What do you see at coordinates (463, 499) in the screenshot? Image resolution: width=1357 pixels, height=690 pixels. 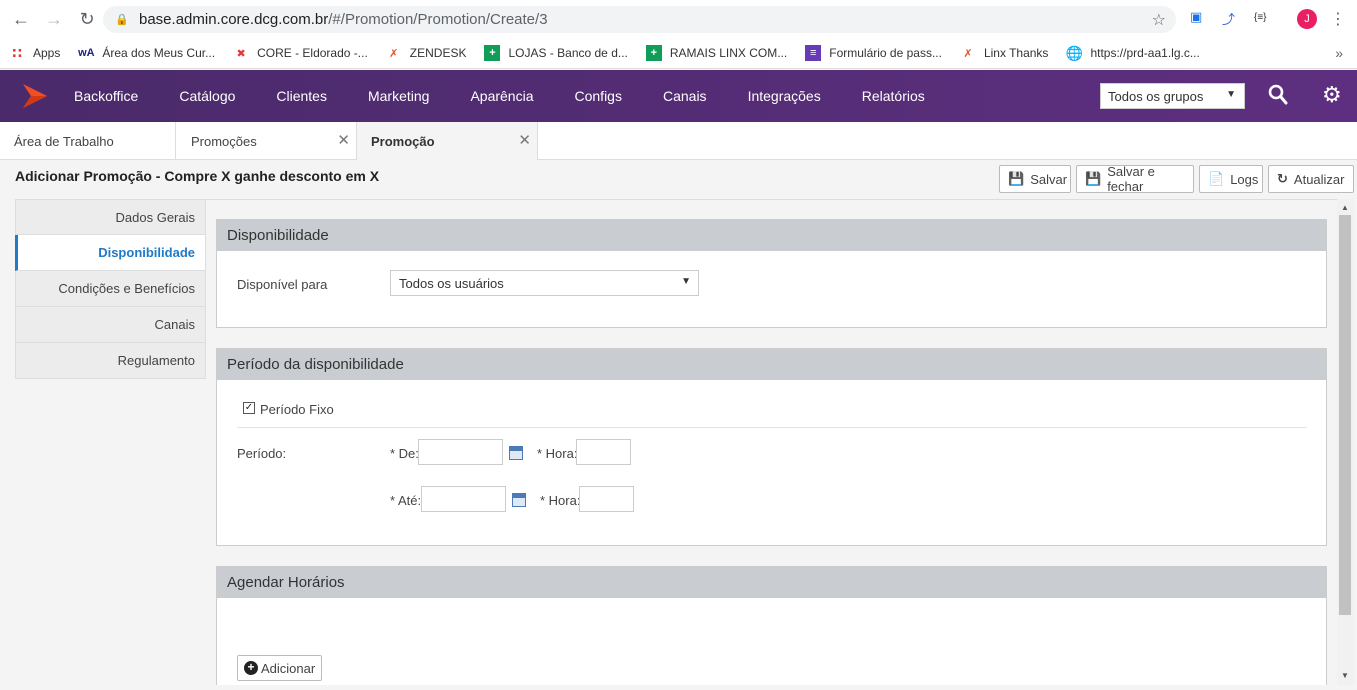 I see `to-date-input` at bounding box center [463, 499].